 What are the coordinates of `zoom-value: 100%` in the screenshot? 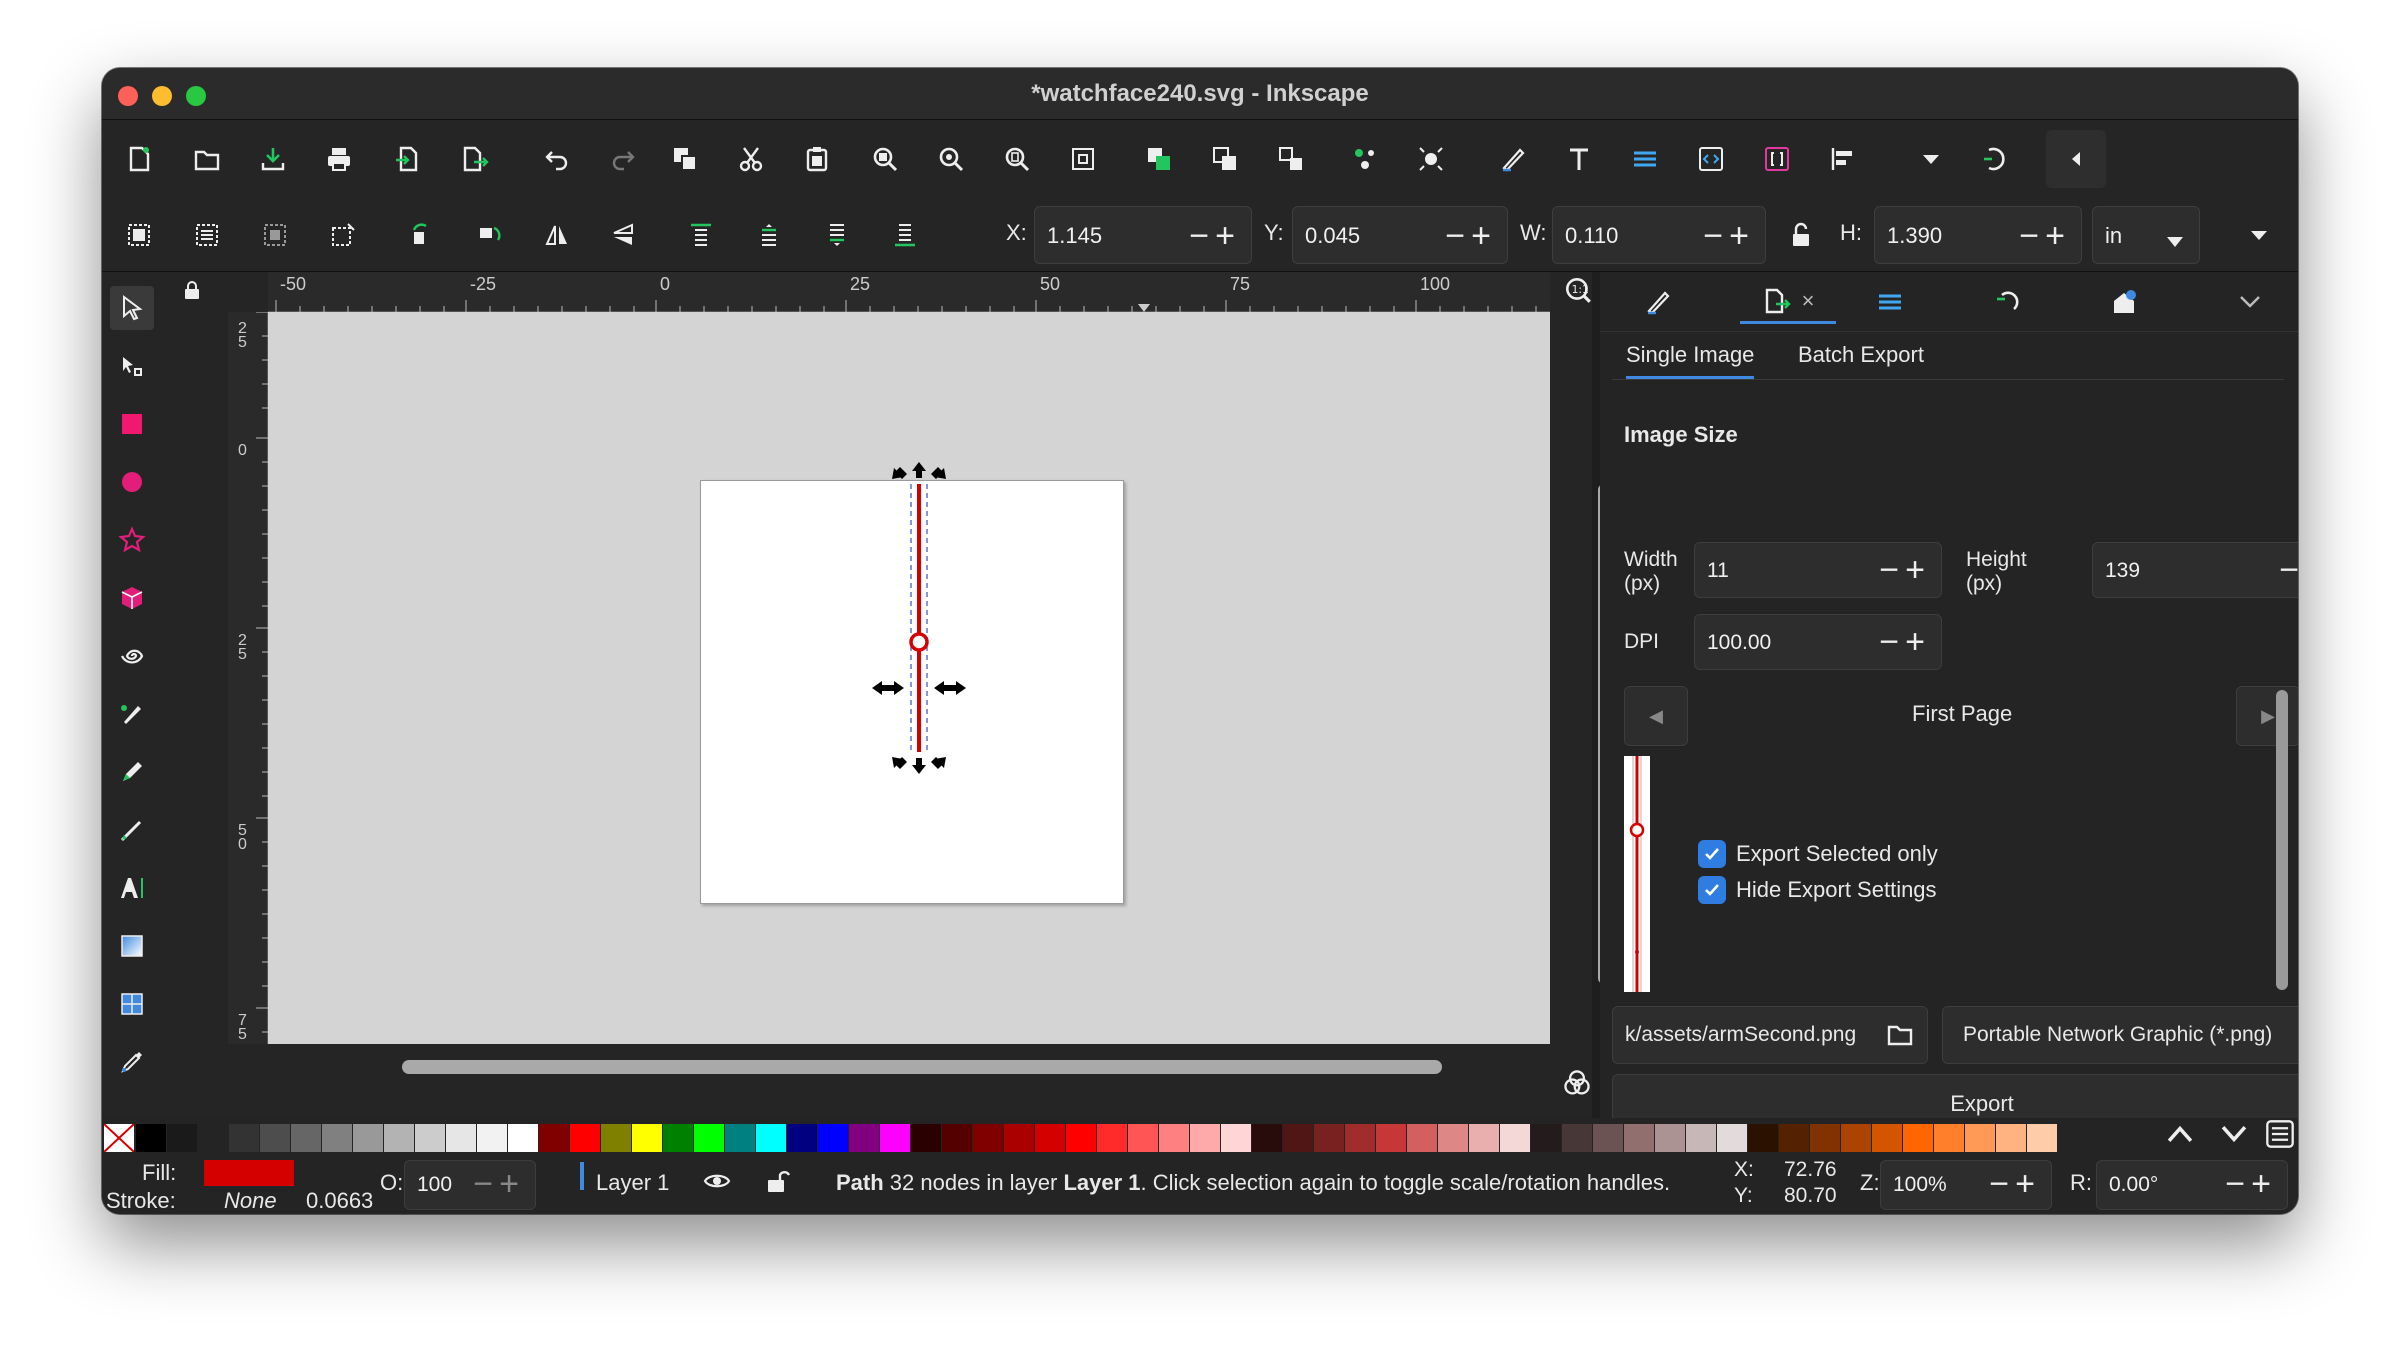 It's located at (1920, 1185).